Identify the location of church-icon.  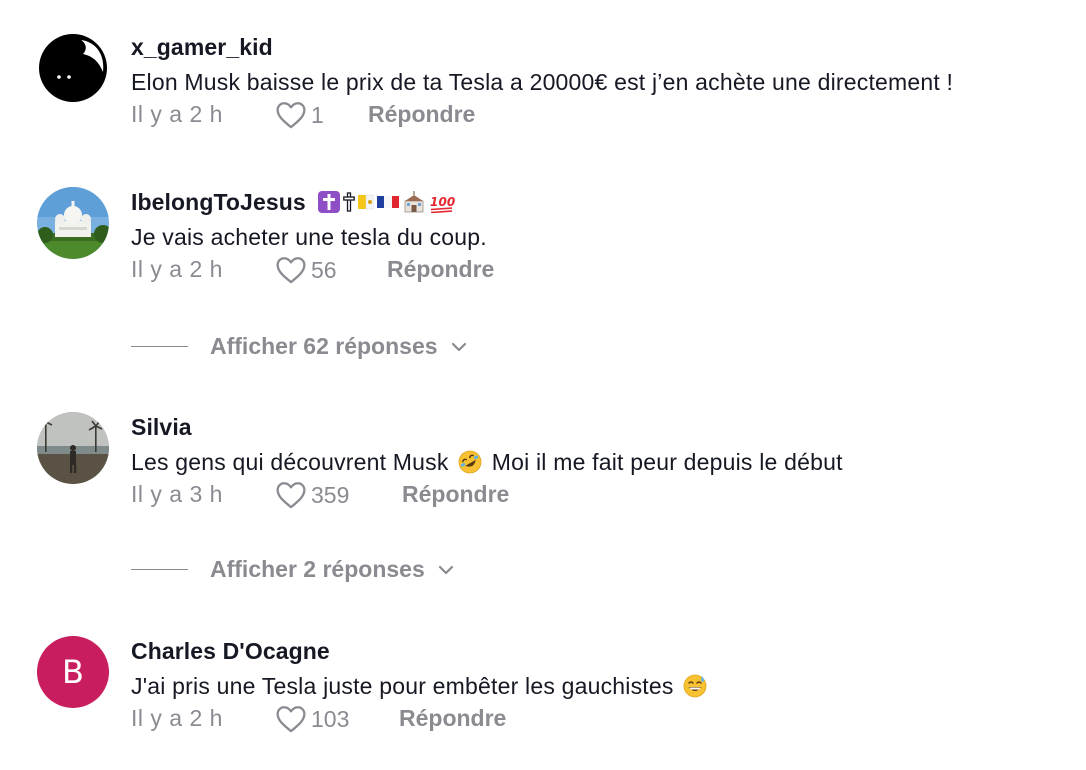
(414, 201).